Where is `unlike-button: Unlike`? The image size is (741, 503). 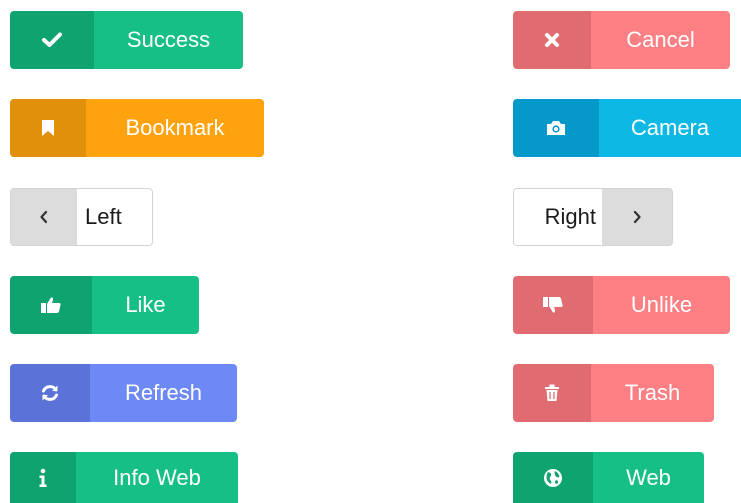 unlike-button: Unlike is located at coordinates (621, 305).